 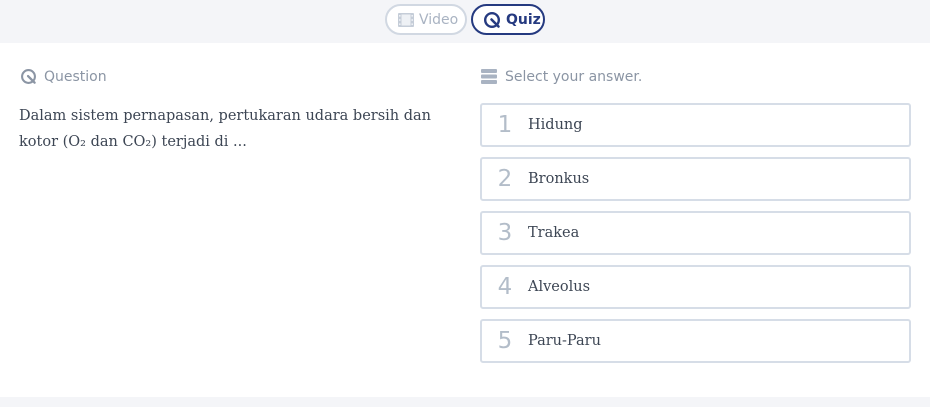 What do you see at coordinates (505, 287) in the screenshot?
I see `answer-number: 4` at bounding box center [505, 287].